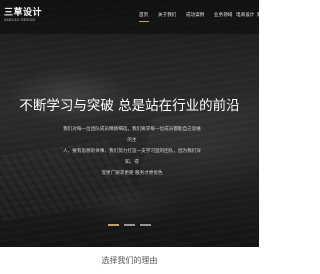 Image resolution: width=320 pixels, height=274 pixels. Describe the element at coordinates (245, 16) in the screenshot. I see `nav-item-ecommerce: 电商设计` at that location.